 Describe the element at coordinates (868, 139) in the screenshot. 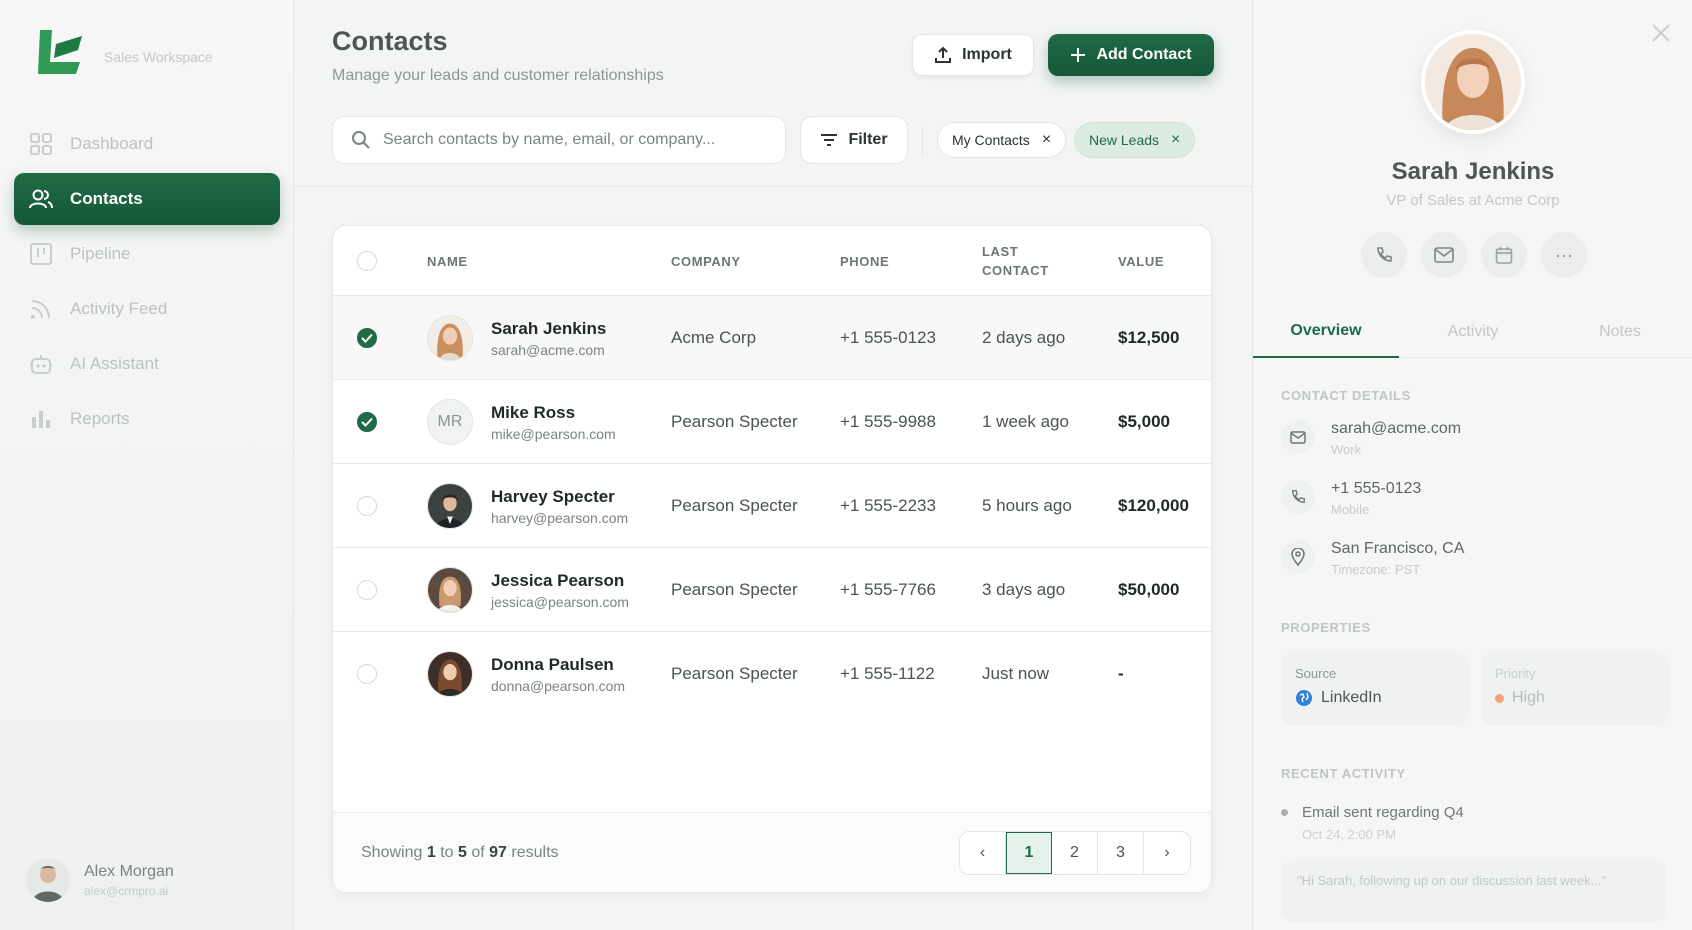

I see `filter-label: Filter` at that location.